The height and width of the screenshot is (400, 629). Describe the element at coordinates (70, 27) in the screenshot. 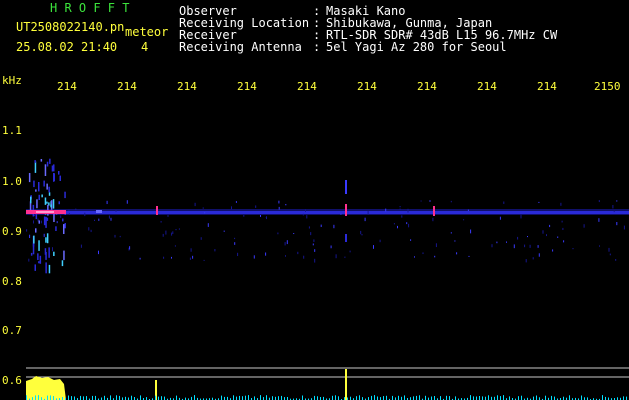

I see `filename-label: UT2508022140.pn` at that location.